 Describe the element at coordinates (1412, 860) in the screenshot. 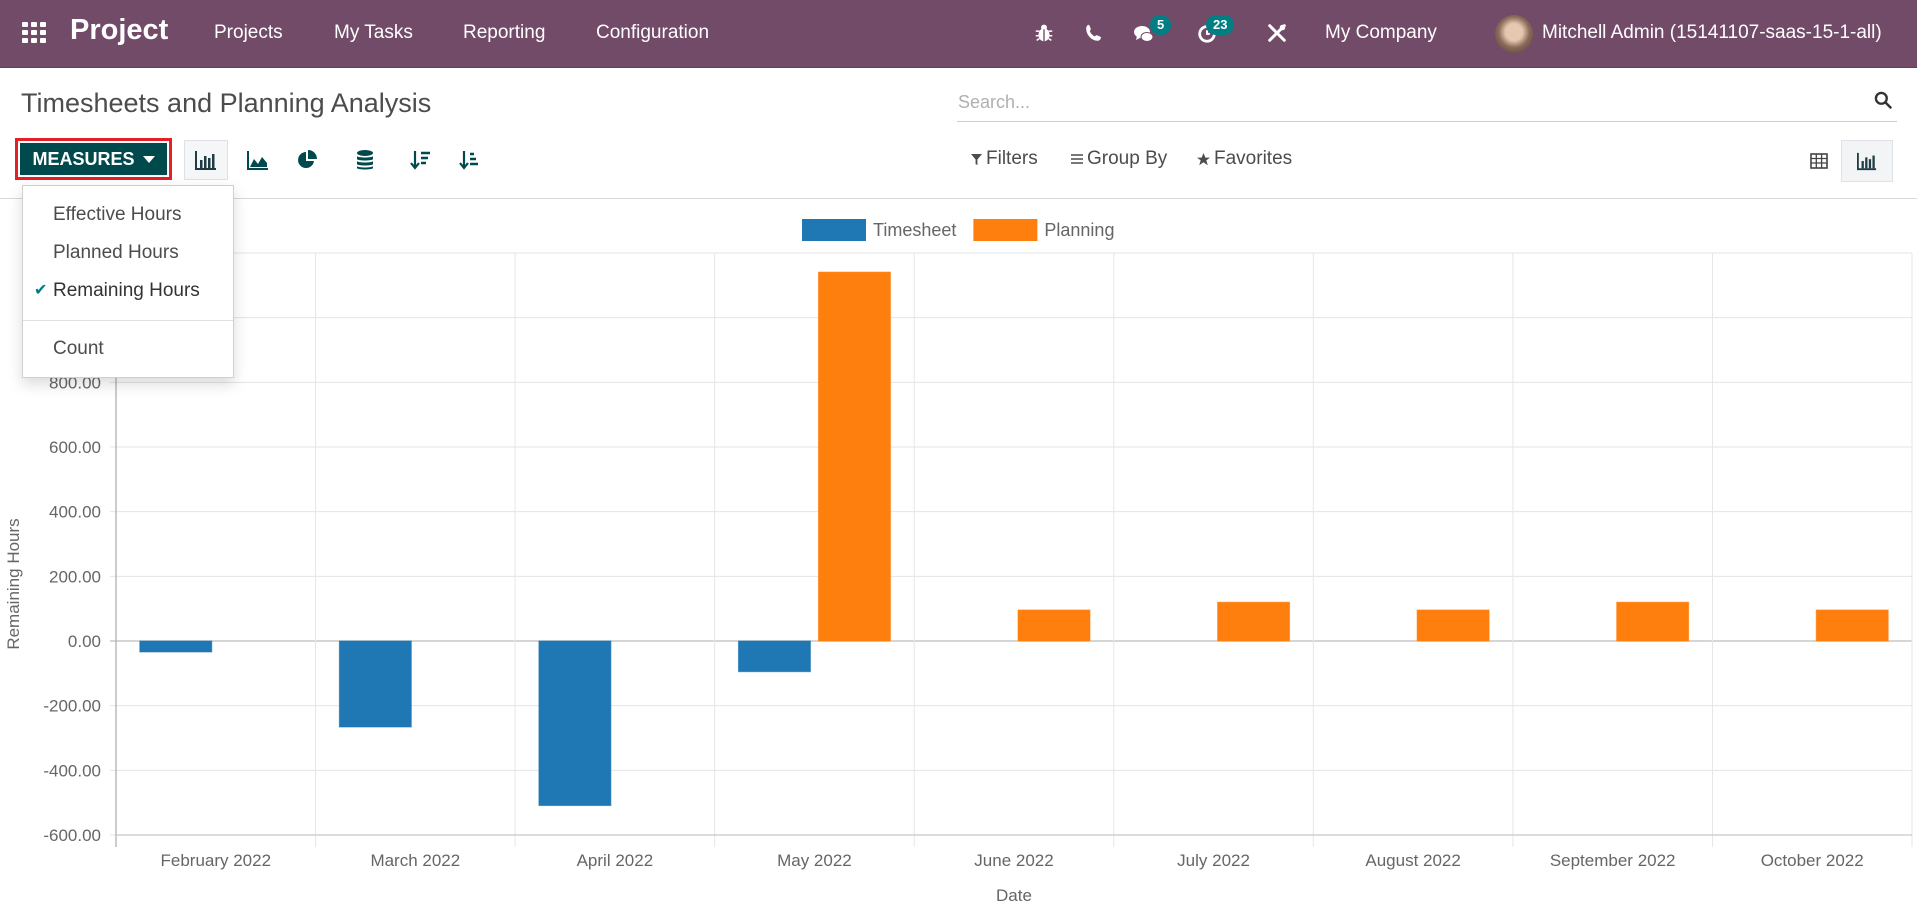

I see `x-tick-label: August 2022` at that location.